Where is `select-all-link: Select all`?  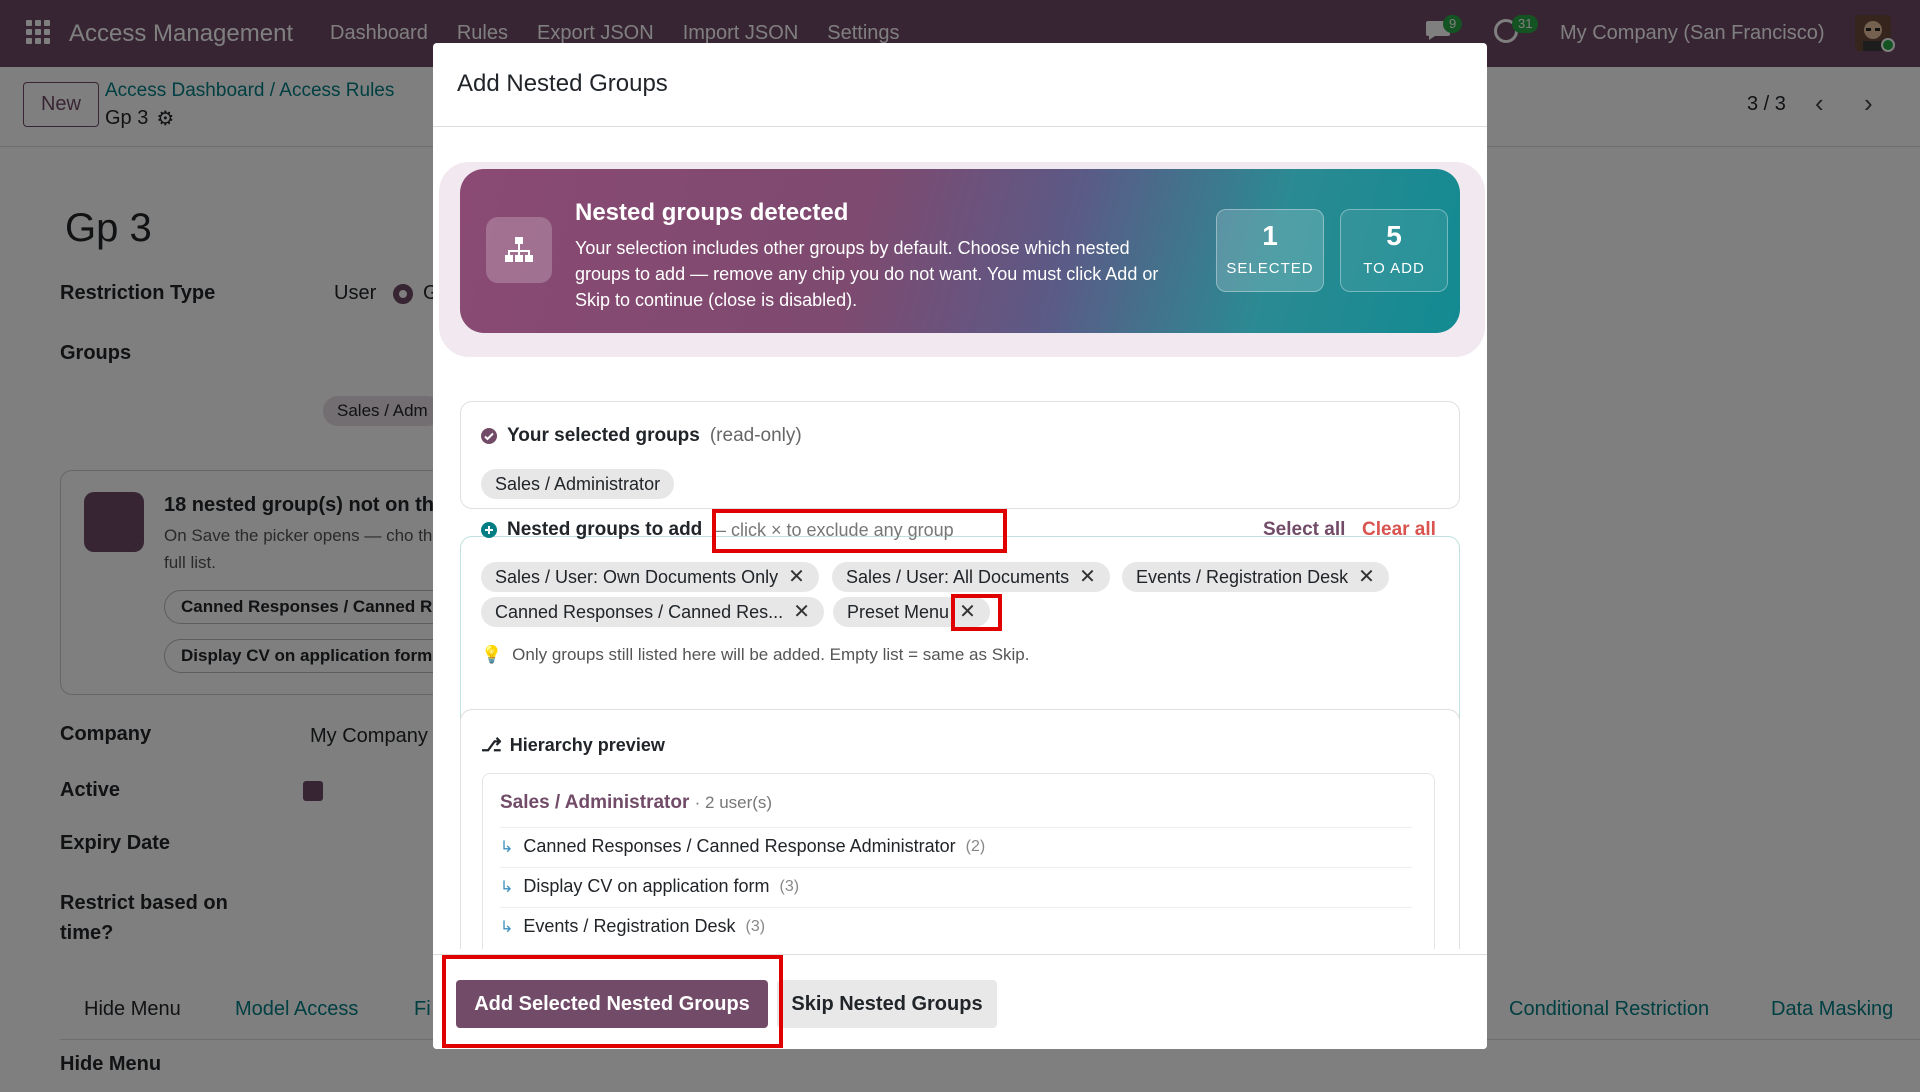
select-all-link: Select all is located at coordinates (1304, 530).